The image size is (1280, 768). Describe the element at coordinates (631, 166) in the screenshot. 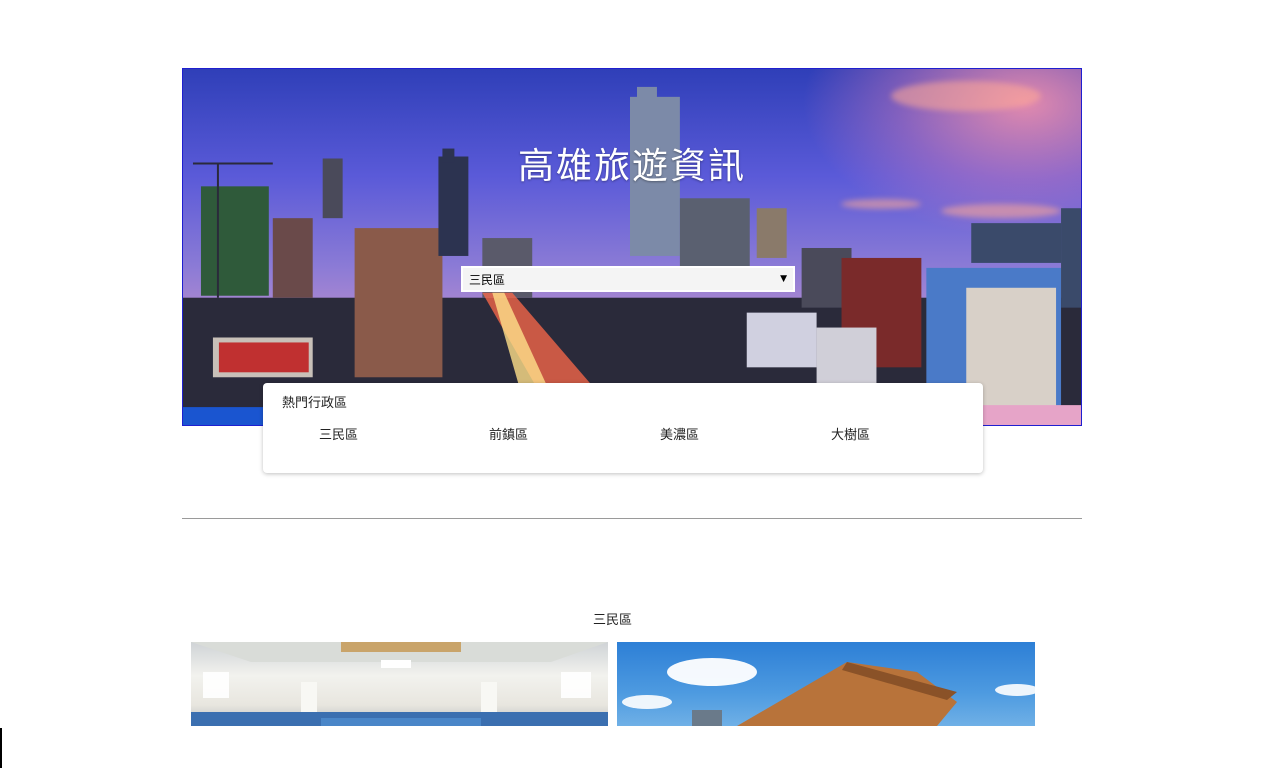

I see `hero-title: 高雄旅遊資訊` at that location.